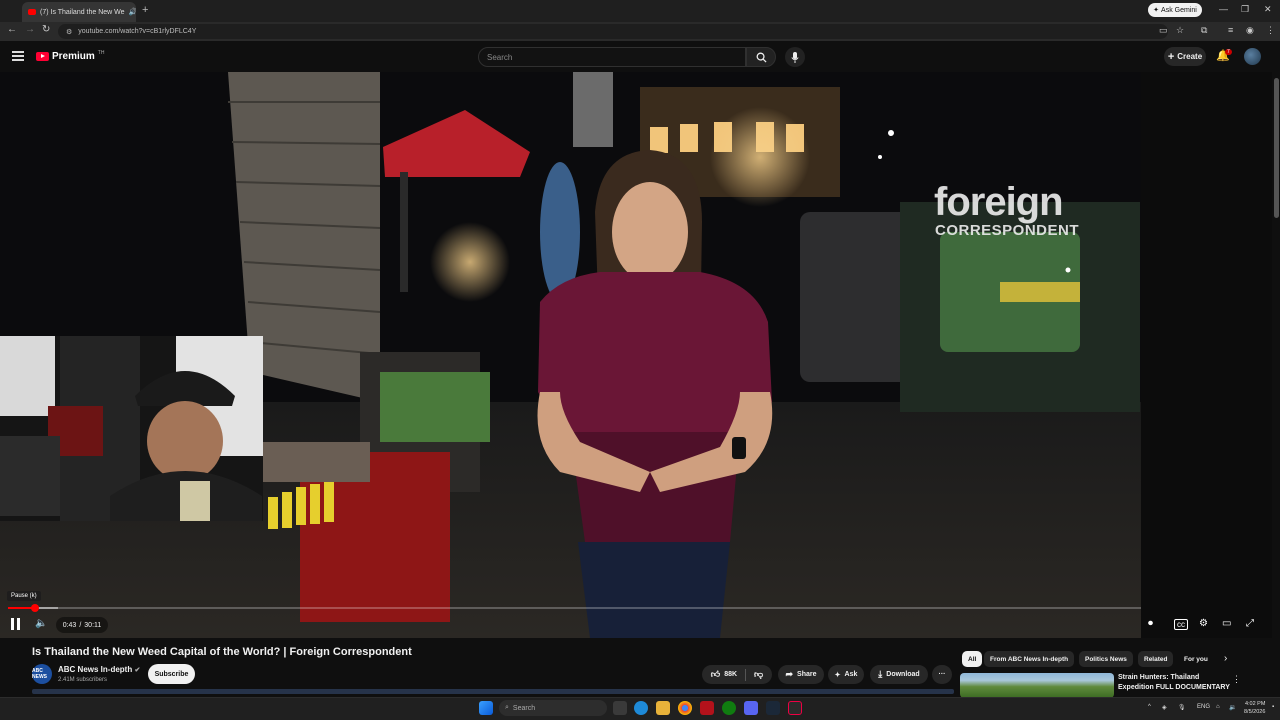  I want to click on progress-bar, so click(574, 608).